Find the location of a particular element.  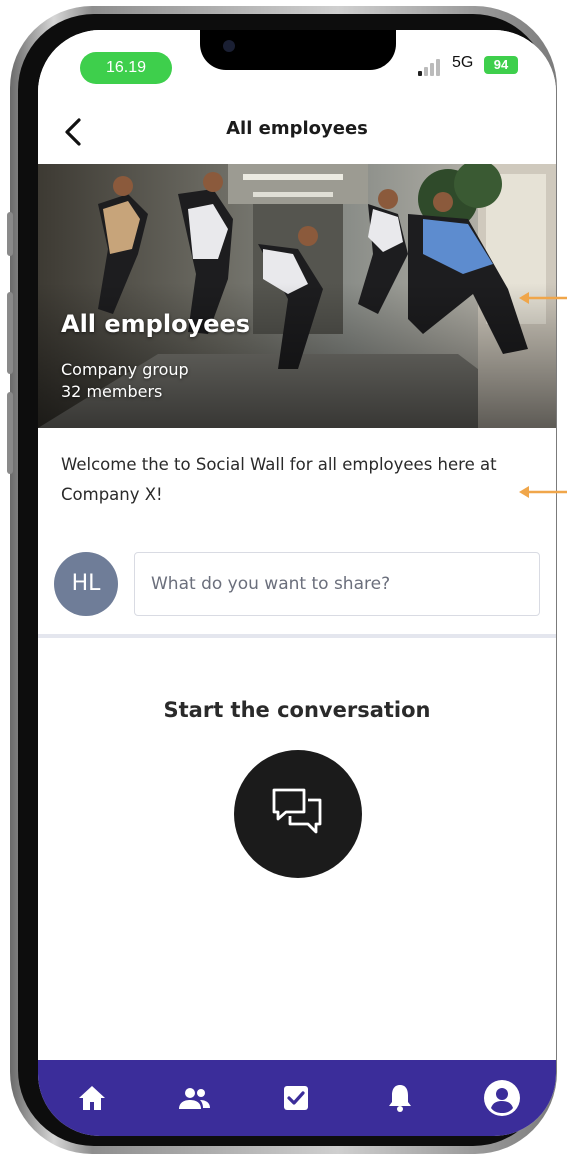

mute-switch is located at coordinates (10, 234).